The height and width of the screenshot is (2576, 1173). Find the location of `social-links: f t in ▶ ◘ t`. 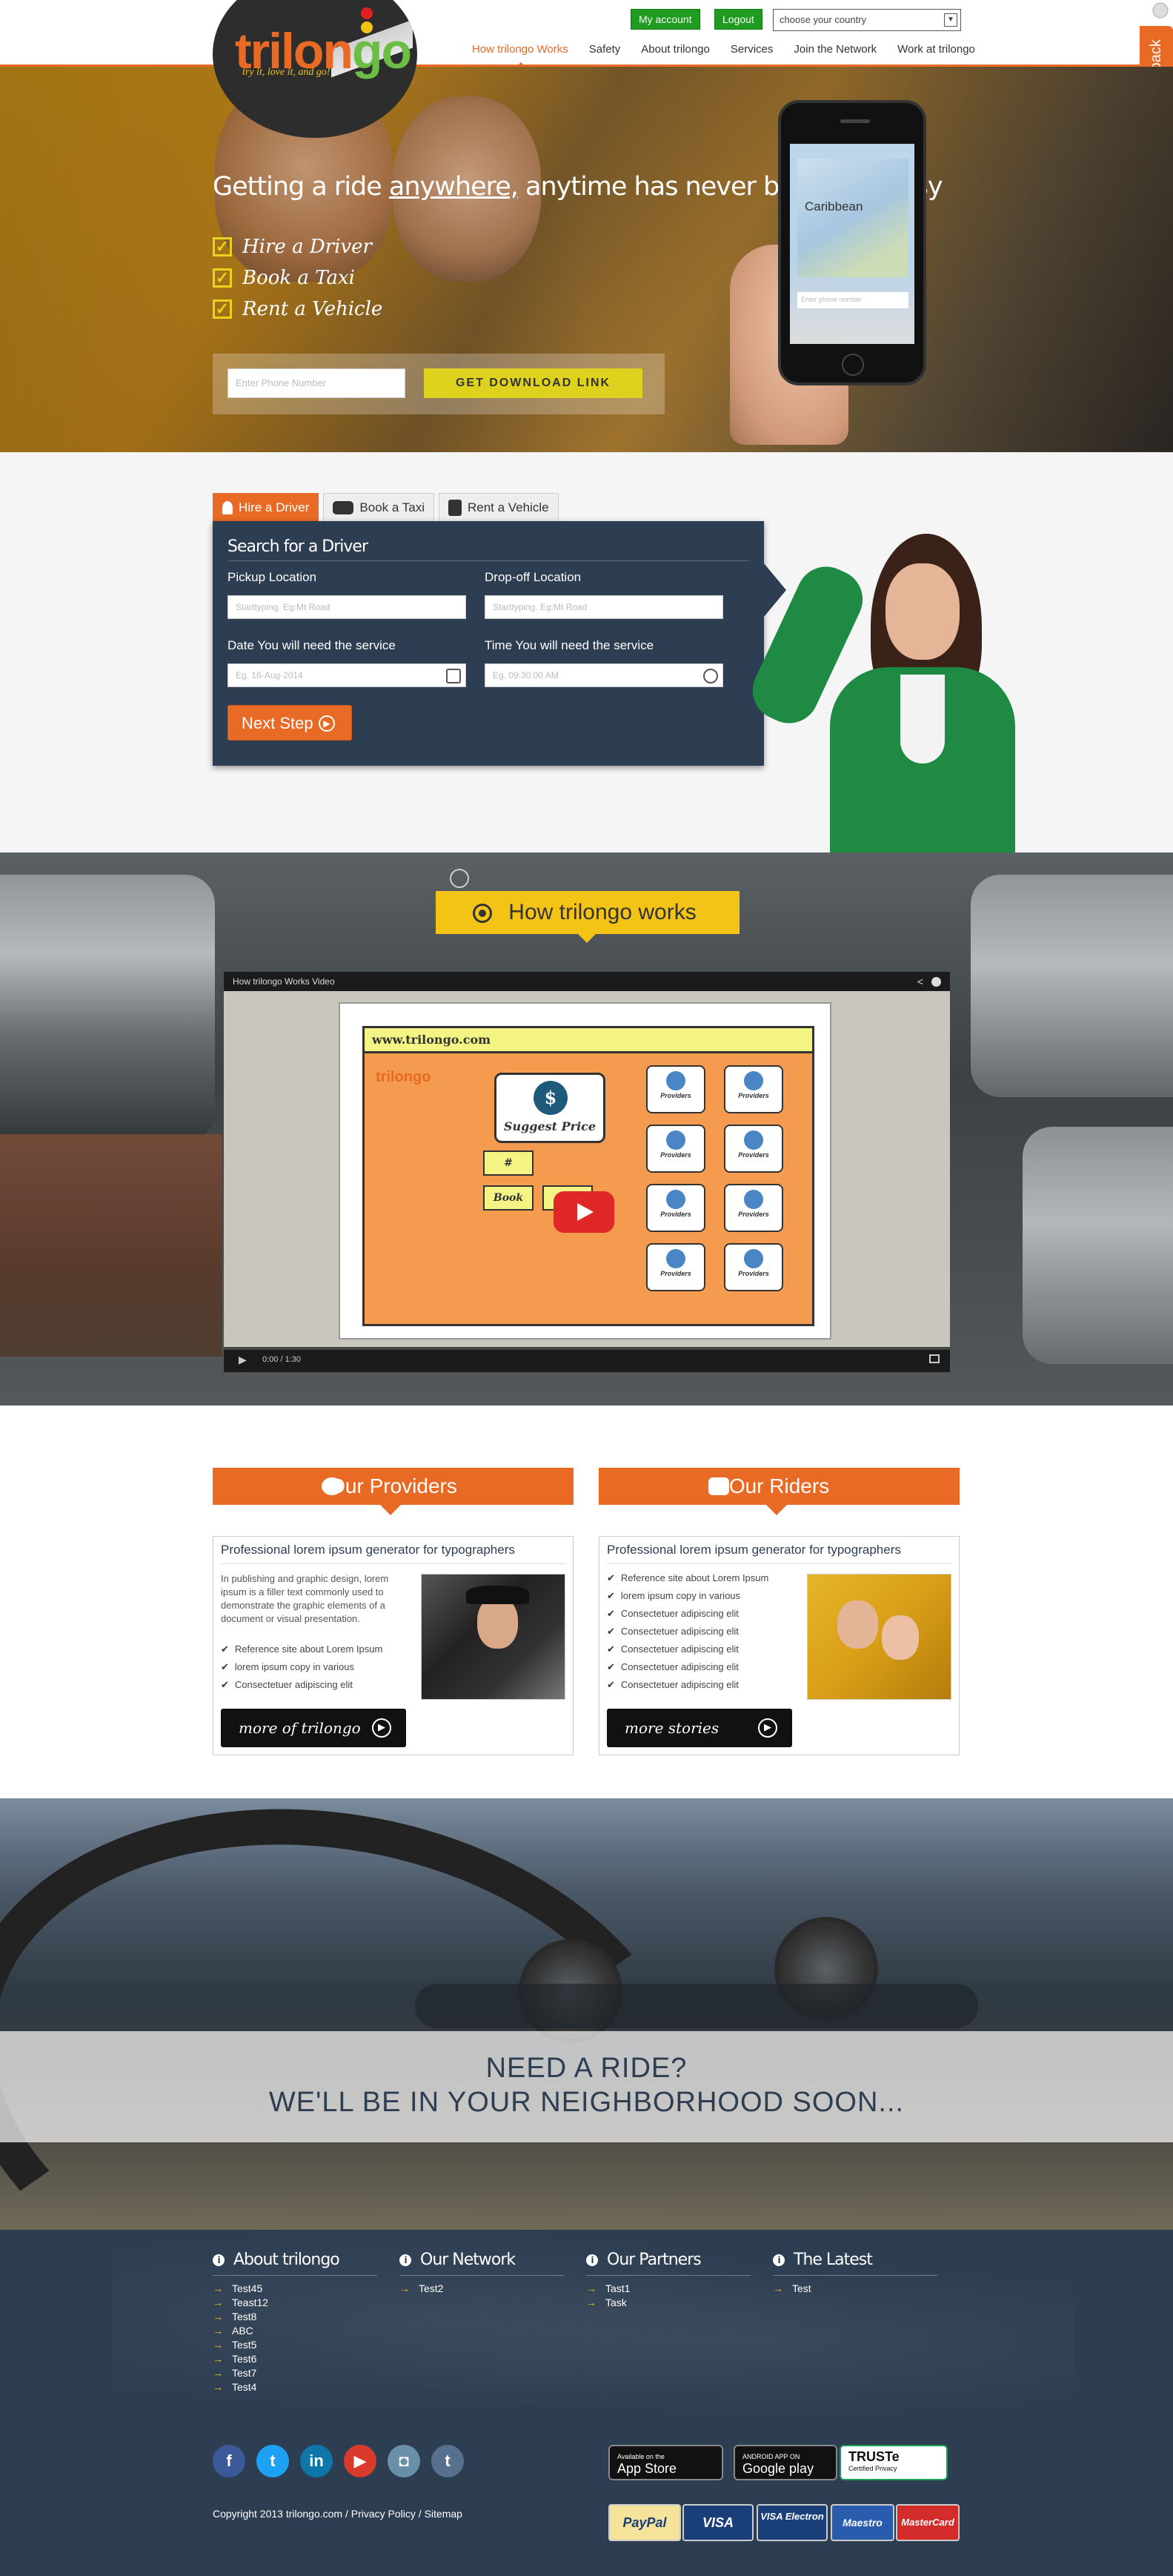

social-links: f t in ▶ ◘ t is located at coordinates (344, 2461).